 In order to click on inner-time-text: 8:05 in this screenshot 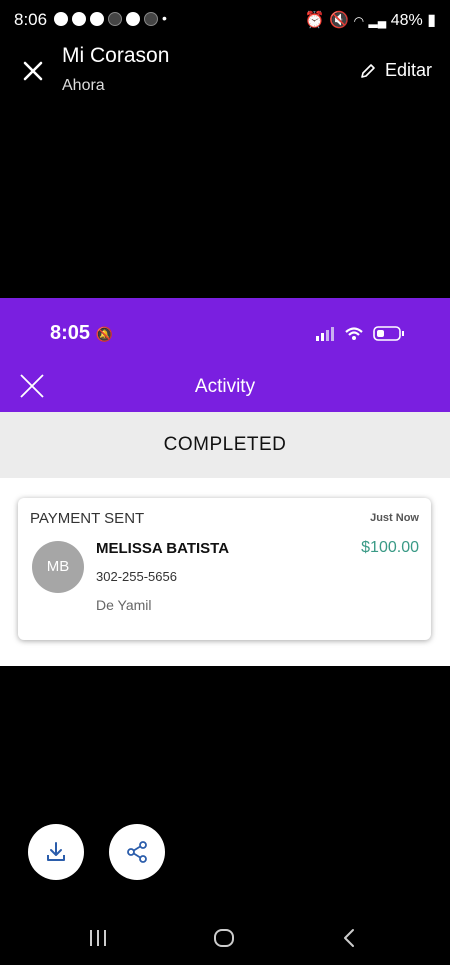, I will do `click(70, 333)`.